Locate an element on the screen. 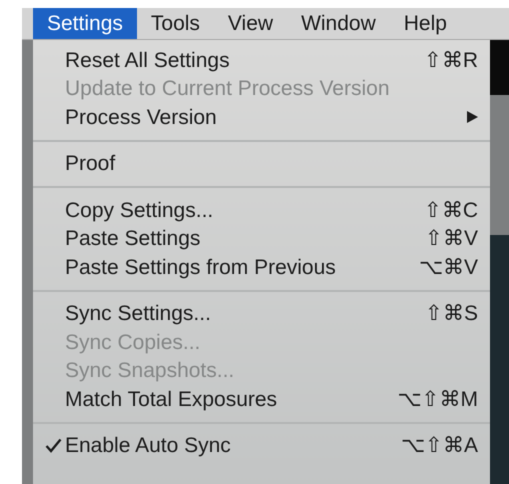  menu-item: Process Version is located at coordinates (261, 117).